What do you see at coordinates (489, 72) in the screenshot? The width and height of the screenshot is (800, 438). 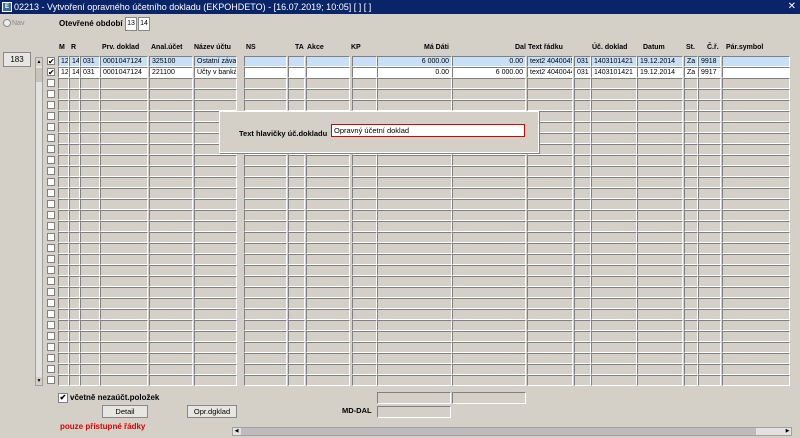 I see `table-cell: 6 000.00` at bounding box center [489, 72].